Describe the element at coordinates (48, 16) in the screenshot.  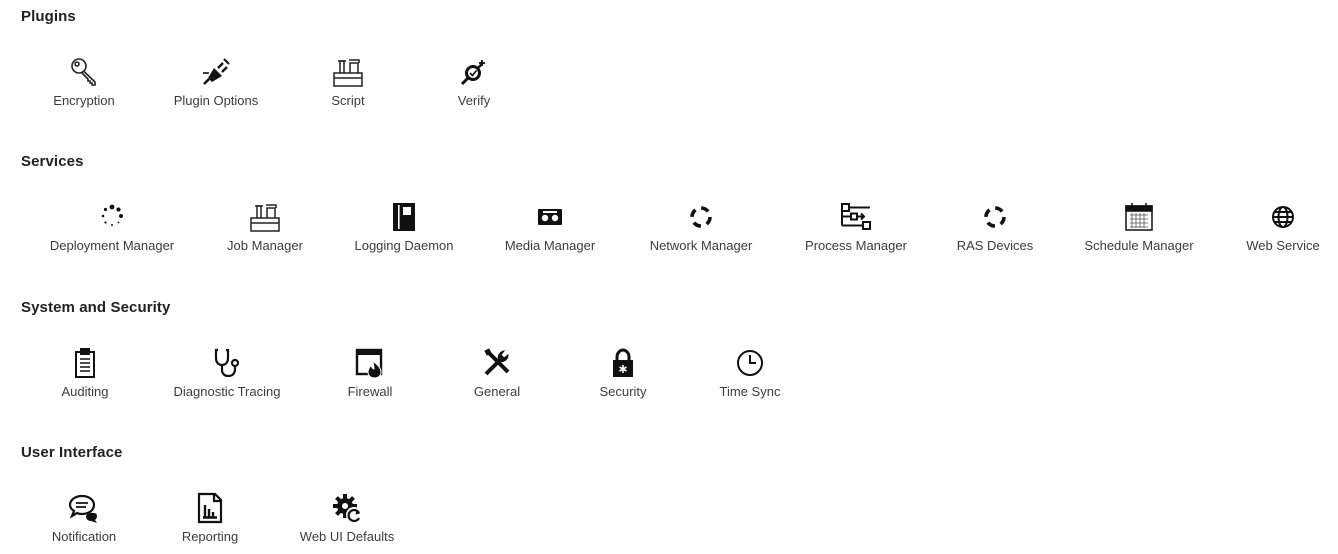
I see `section-title-plugins: Plugins` at that location.